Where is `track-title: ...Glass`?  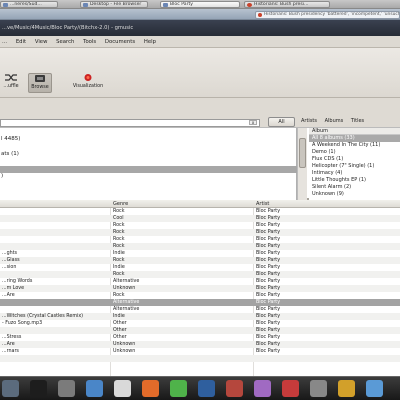
track-title: ...Glass is located at coordinates (11, 260).